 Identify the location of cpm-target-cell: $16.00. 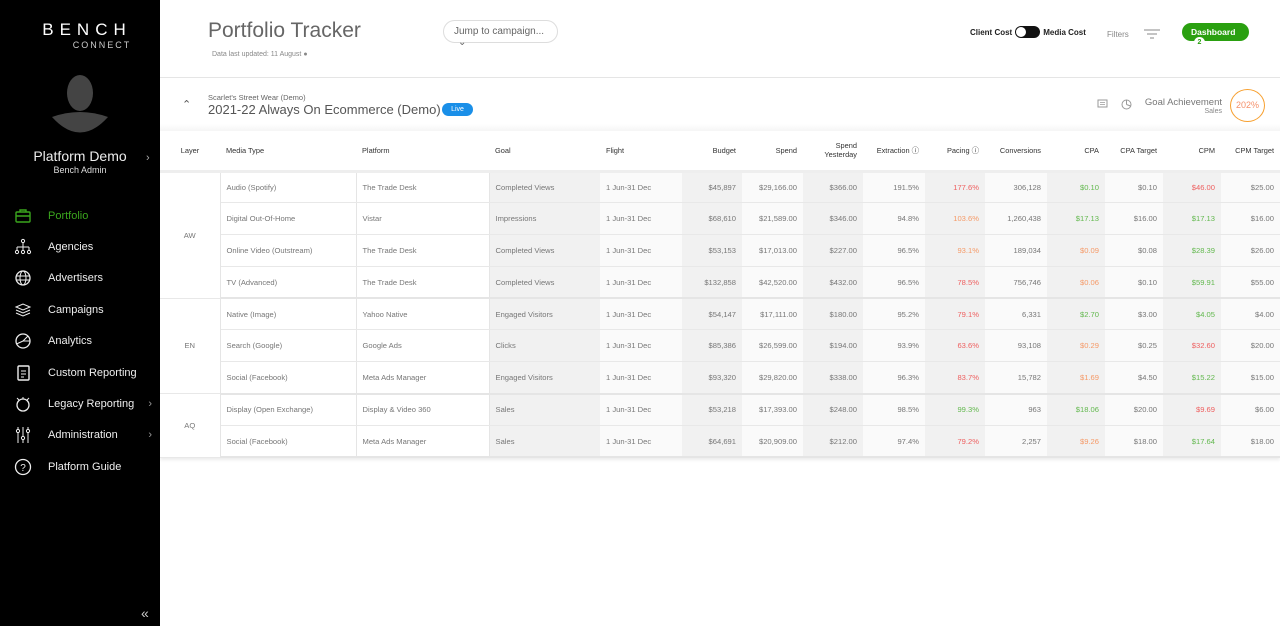
(1250, 219).